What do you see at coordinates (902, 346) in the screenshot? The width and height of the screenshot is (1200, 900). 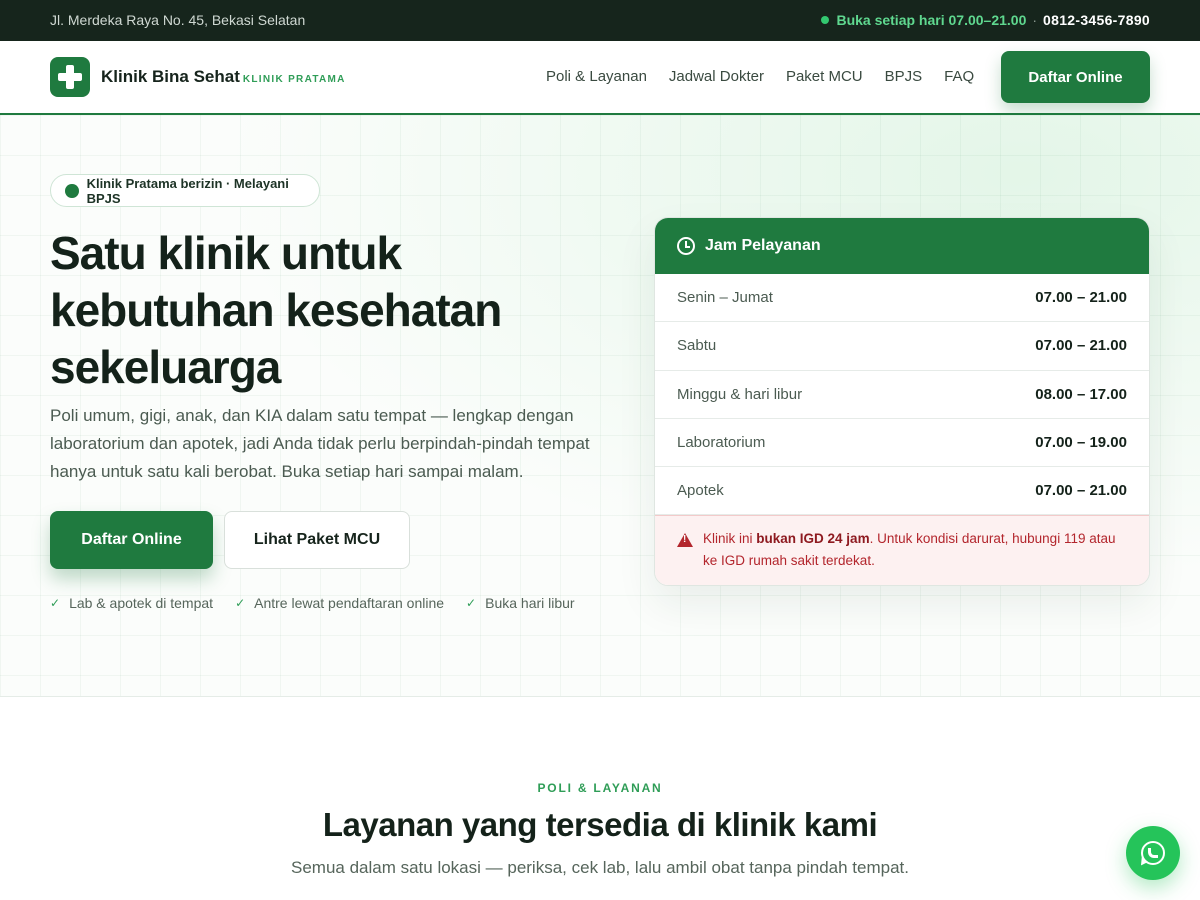 I see `hours-row: Sabtu 07.00 – 21.00` at bounding box center [902, 346].